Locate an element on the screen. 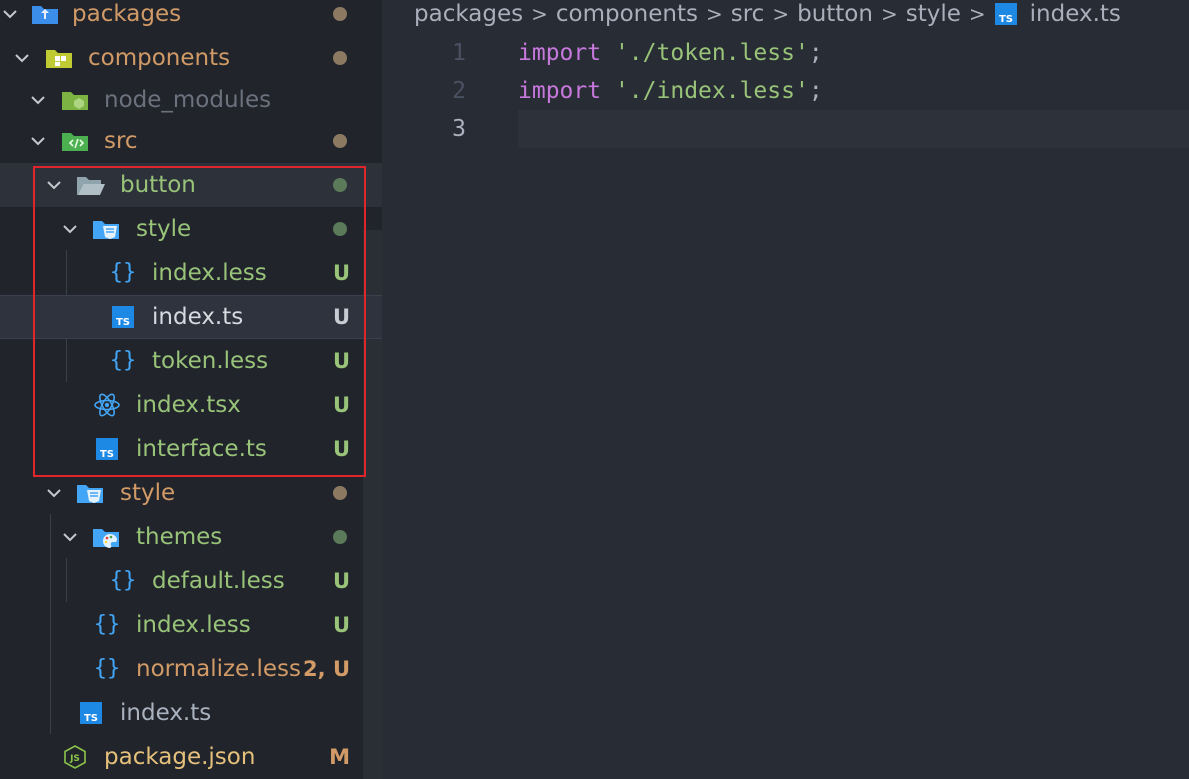 This screenshot has height=779, width=1189. tree-row-label: normalize.less is located at coordinates (219, 669).